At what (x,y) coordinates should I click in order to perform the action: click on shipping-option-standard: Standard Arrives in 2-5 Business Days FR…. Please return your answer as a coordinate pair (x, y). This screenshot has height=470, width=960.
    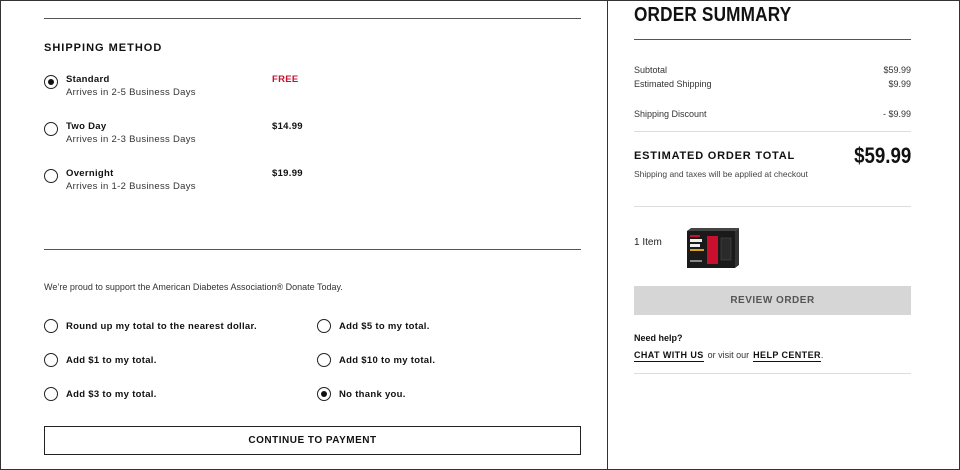
    Looking at the image, I should click on (179, 89).